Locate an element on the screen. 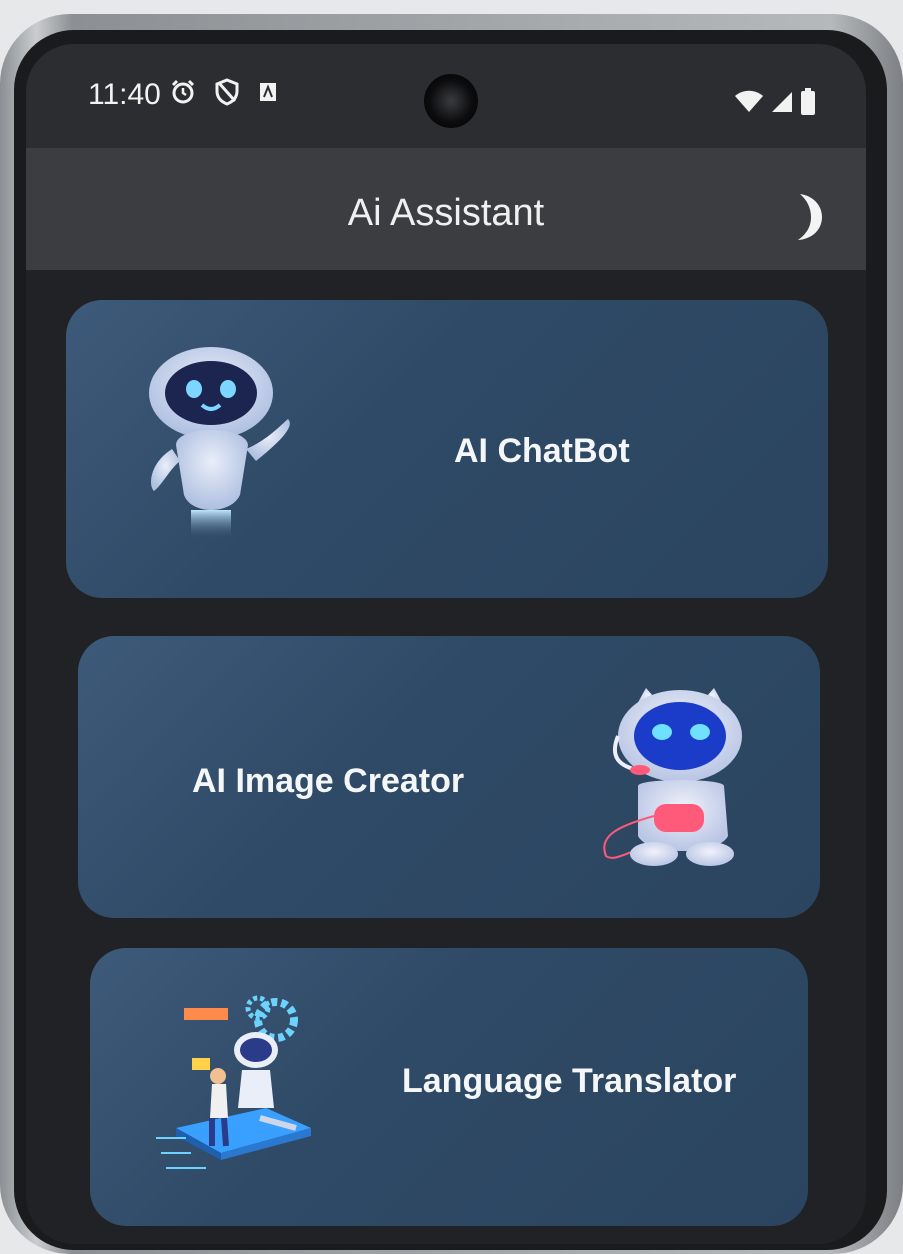 This screenshot has height=1254, width=903. wifi-icon is located at coordinates (749, 104).